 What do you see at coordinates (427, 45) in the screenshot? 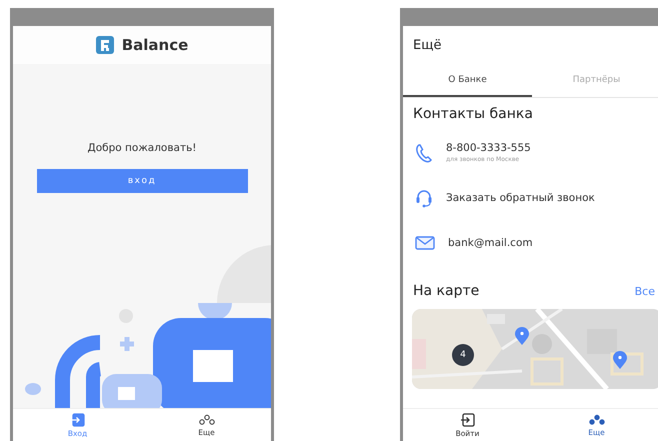
I see `screen-title: Ещё` at bounding box center [427, 45].